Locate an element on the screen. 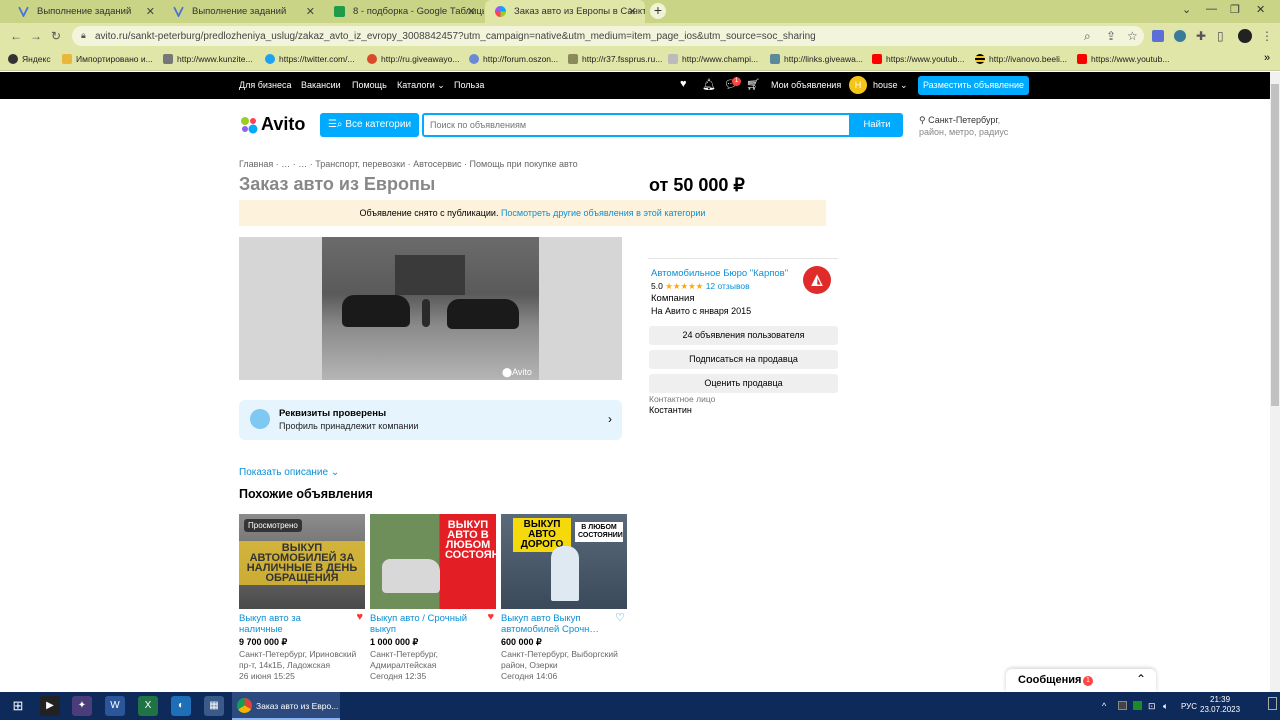  share-icon: ⇪ is located at coordinates (1111, 36).